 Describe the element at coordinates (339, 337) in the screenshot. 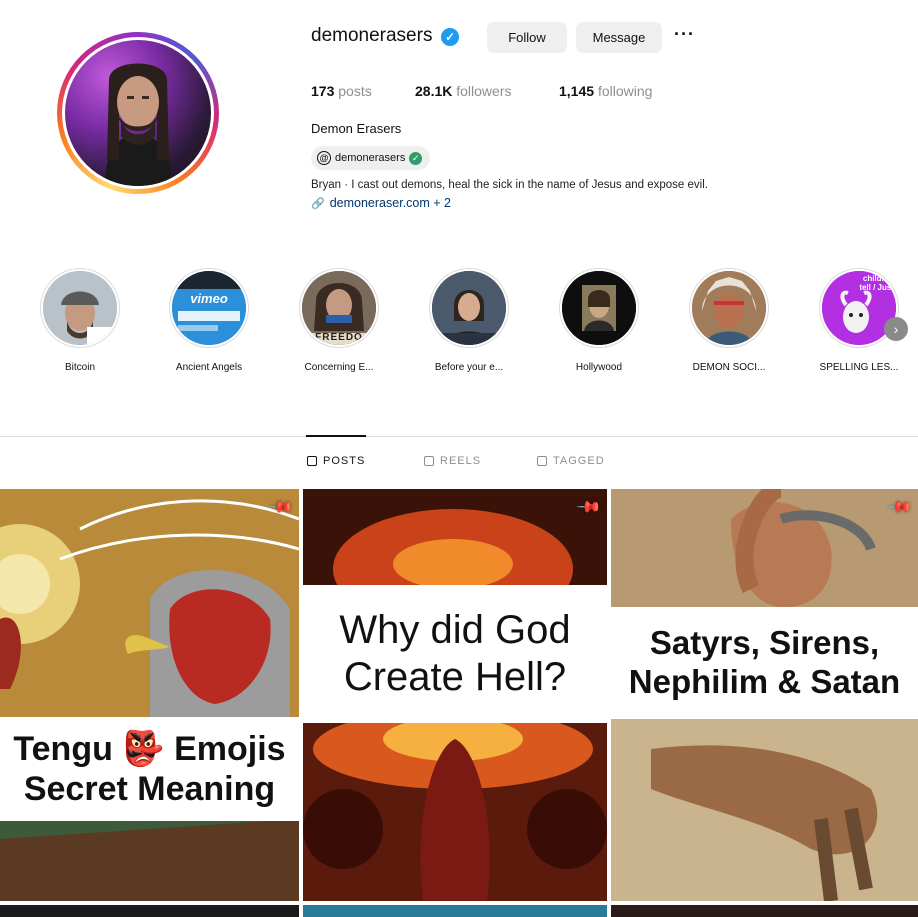

I see `highlight-badge: FREEDO` at that location.